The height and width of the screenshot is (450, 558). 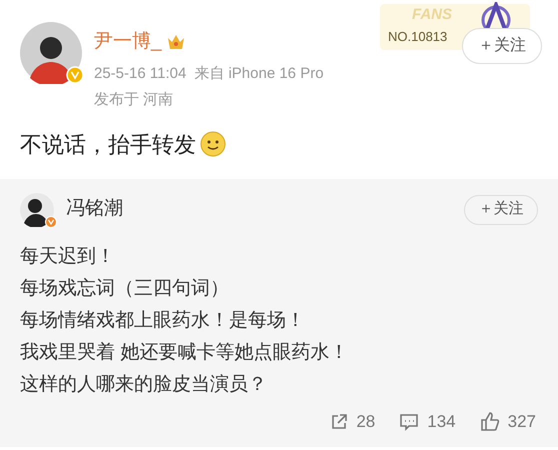 What do you see at coordinates (441, 422) in the screenshot?
I see `comment-count: 134` at bounding box center [441, 422].